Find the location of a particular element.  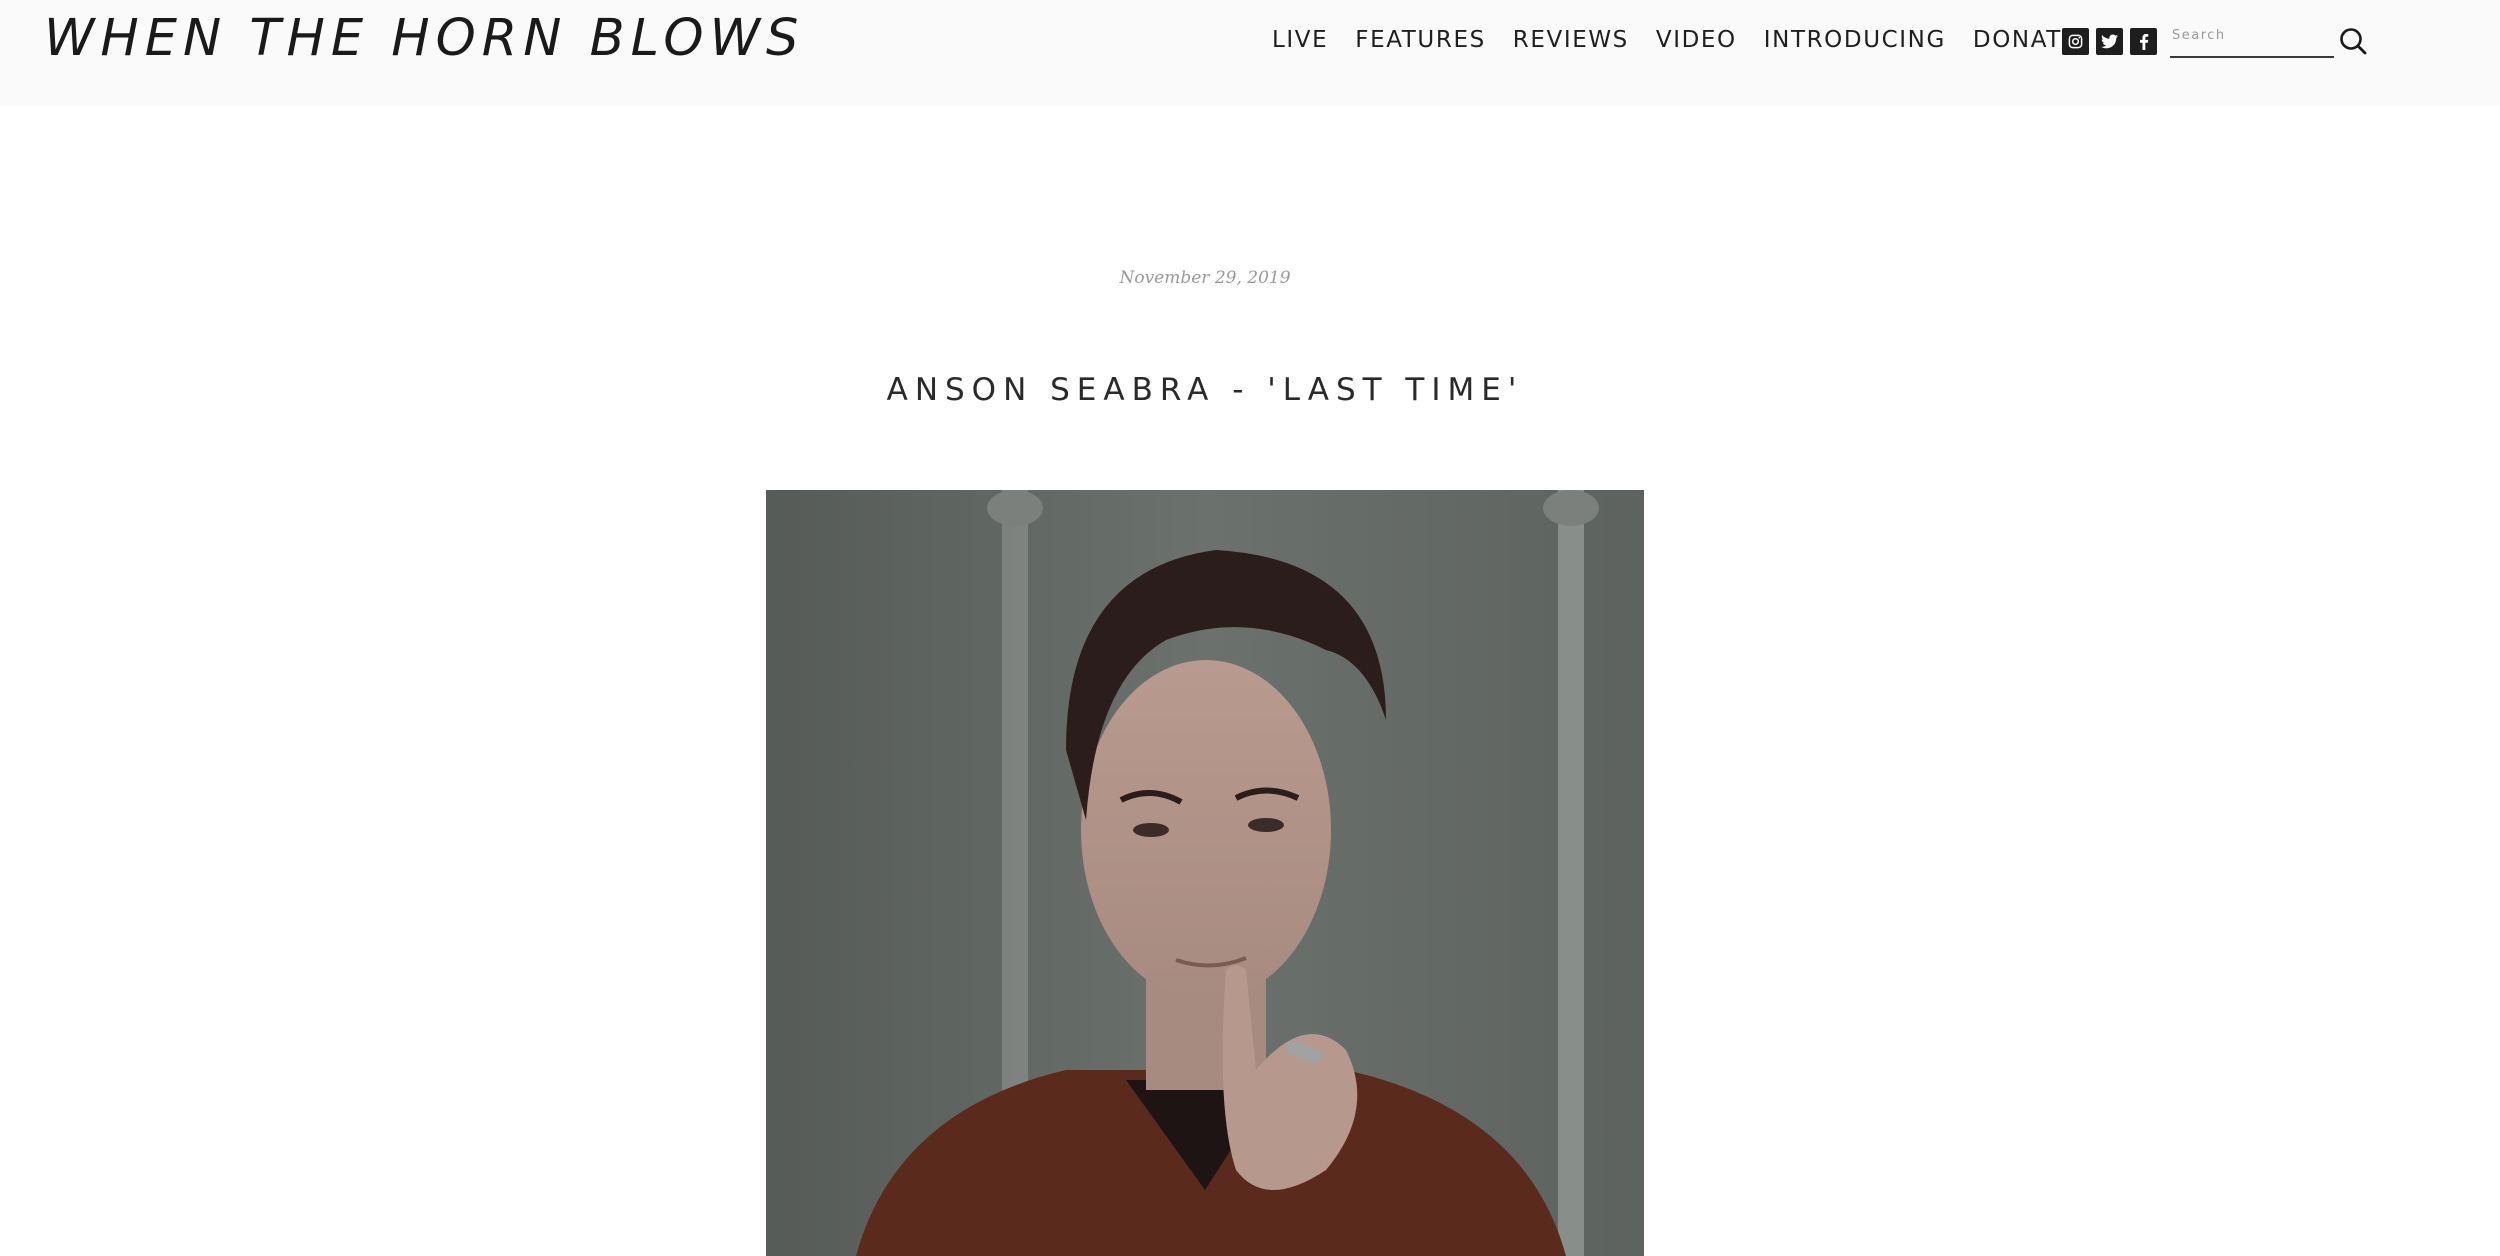

search-input is located at coordinates (2252, 35).